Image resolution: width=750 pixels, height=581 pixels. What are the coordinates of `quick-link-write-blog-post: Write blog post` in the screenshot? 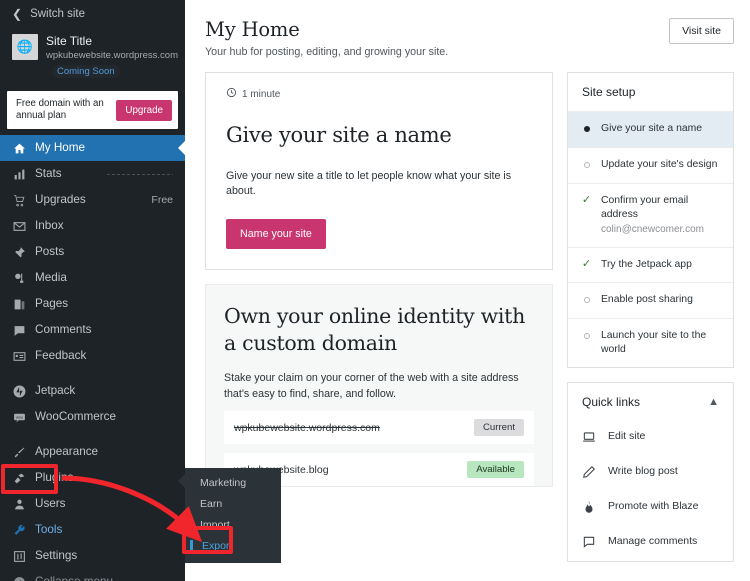 It's located at (650, 473).